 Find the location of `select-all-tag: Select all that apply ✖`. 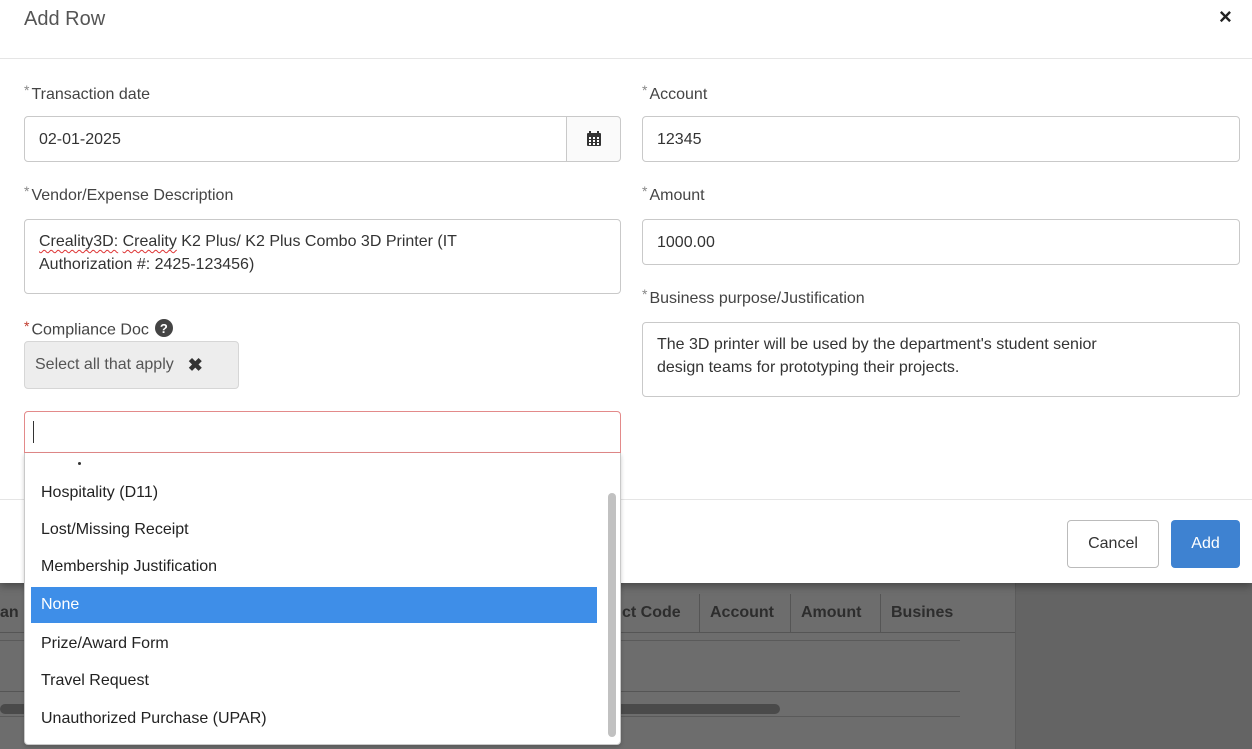

select-all-tag: Select all that apply ✖ is located at coordinates (131, 365).